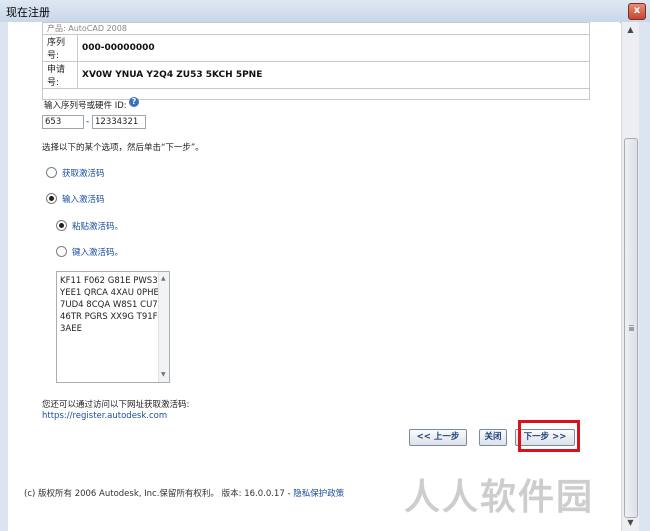 This screenshot has height=531, width=650. I want to click on get-code-radio, so click(51, 172).